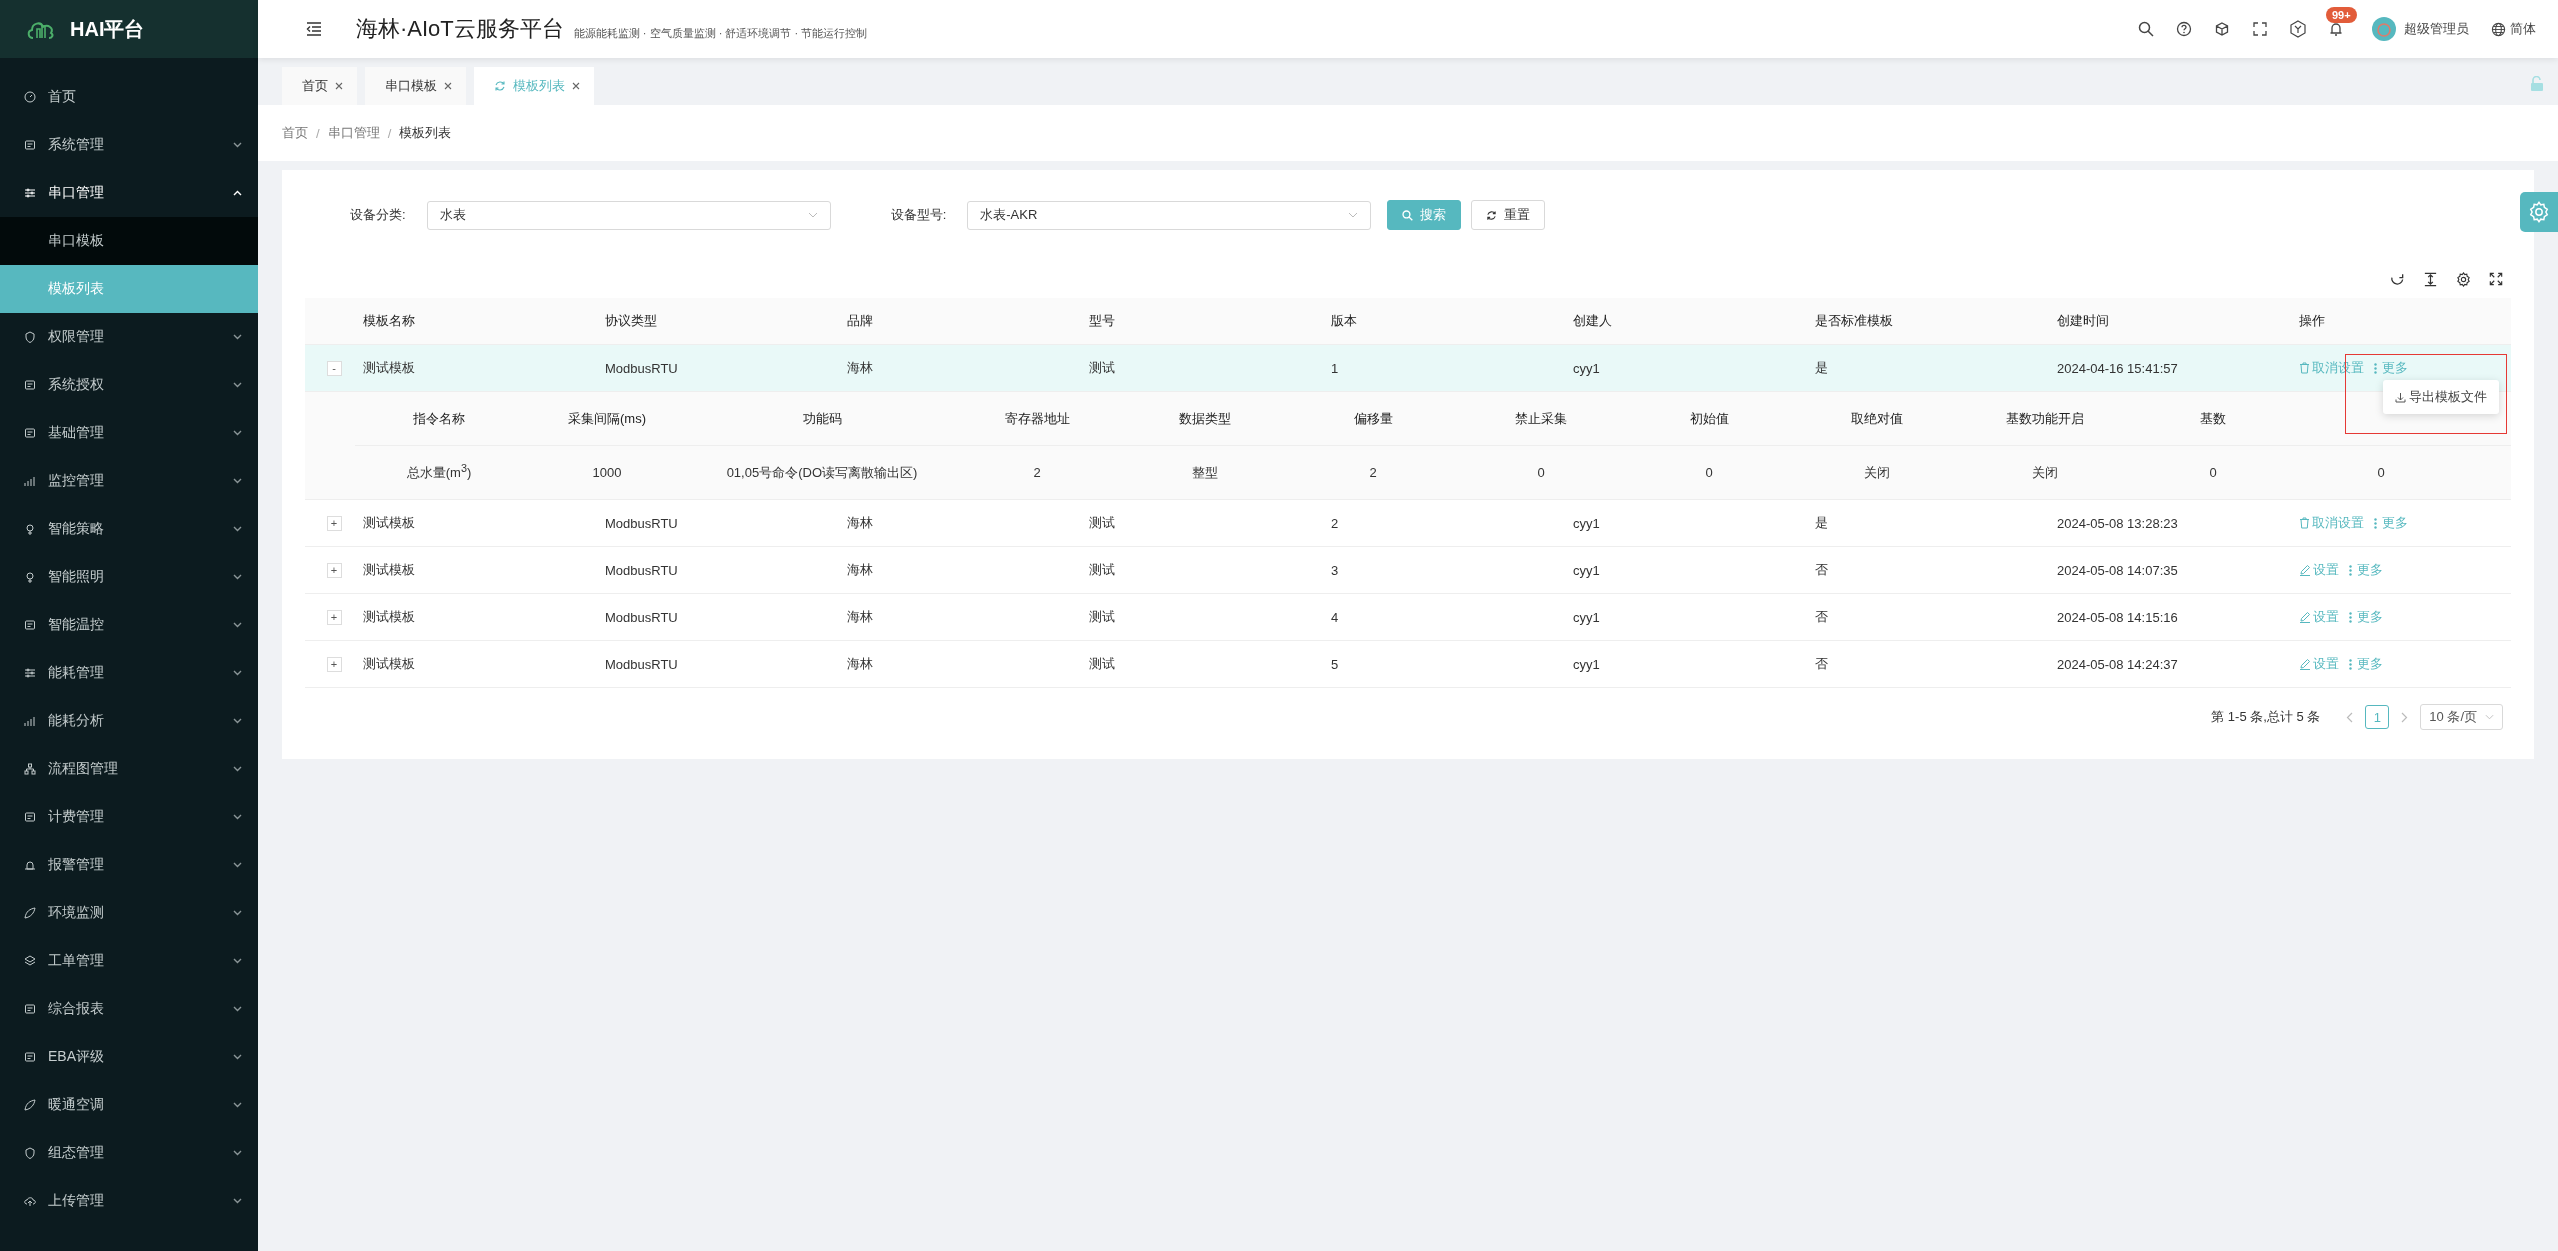 The image size is (2558, 1251). What do you see at coordinates (1169, 215) in the screenshot?
I see `select-field: 水表-AKR` at bounding box center [1169, 215].